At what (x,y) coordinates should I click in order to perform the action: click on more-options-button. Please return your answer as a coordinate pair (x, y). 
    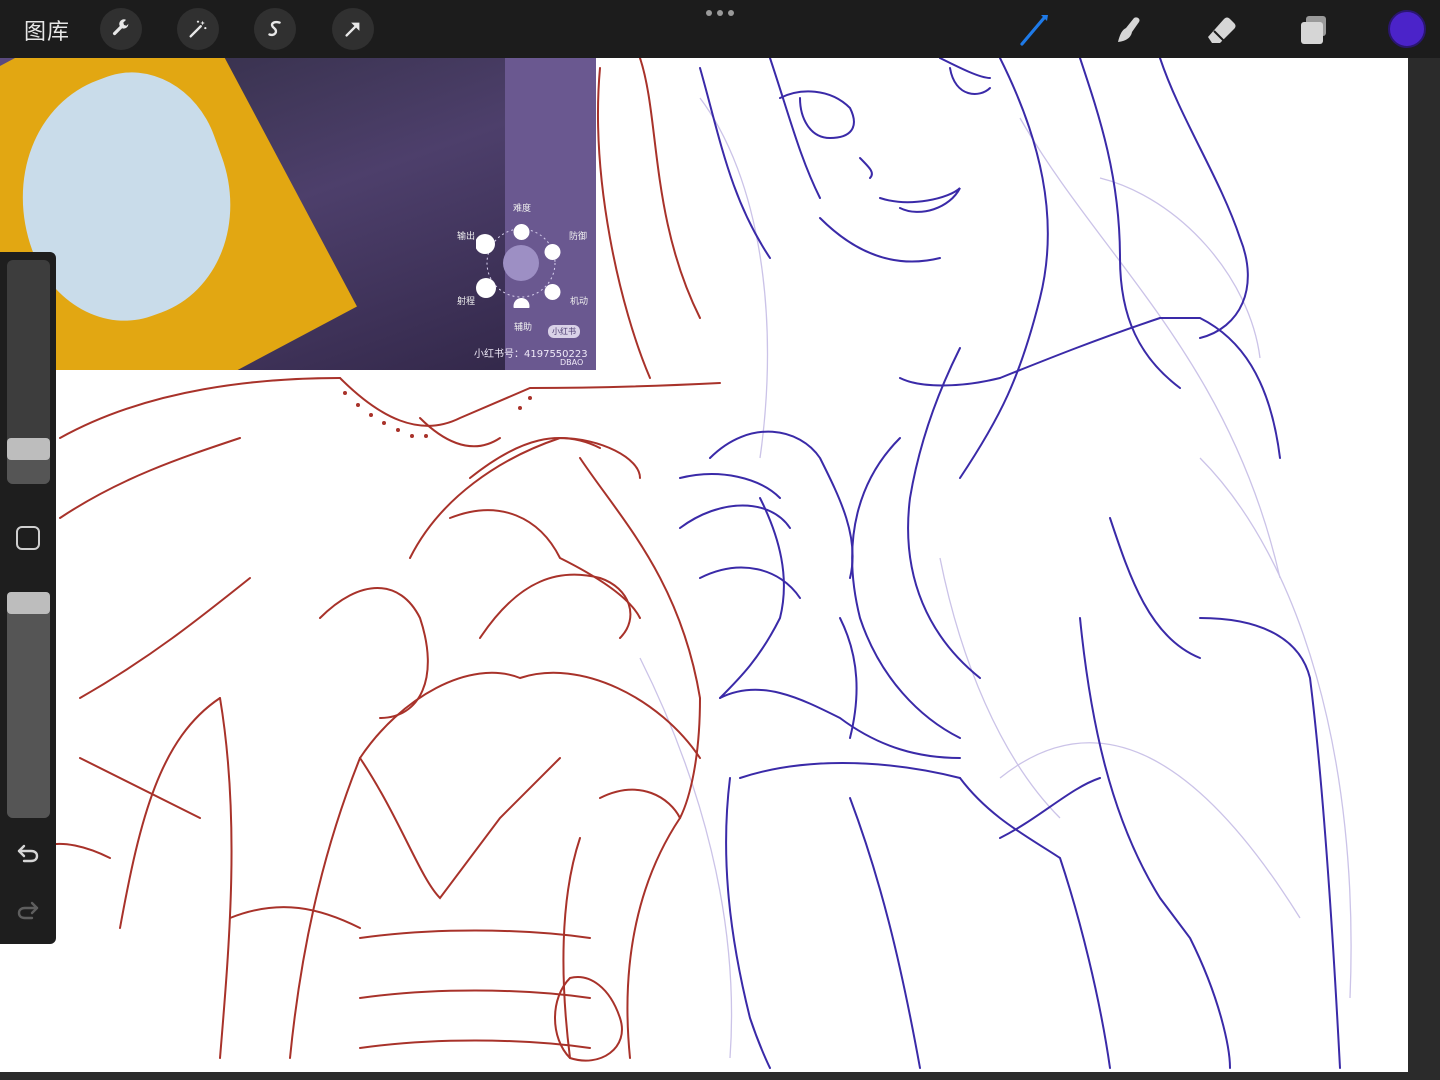
    Looking at the image, I should click on (720, 13).